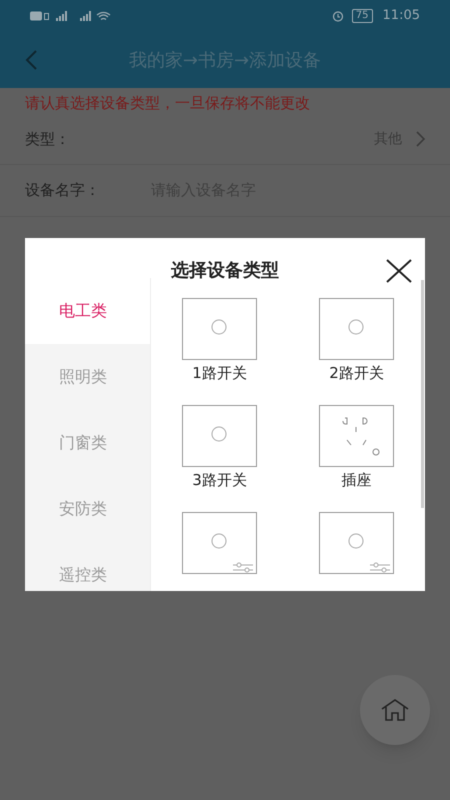 The width and height of the screenshot is (450, 800). Describe the element at coordinates (87, 311) in the screenshot. I see `category-tab: 电工类` at that location.